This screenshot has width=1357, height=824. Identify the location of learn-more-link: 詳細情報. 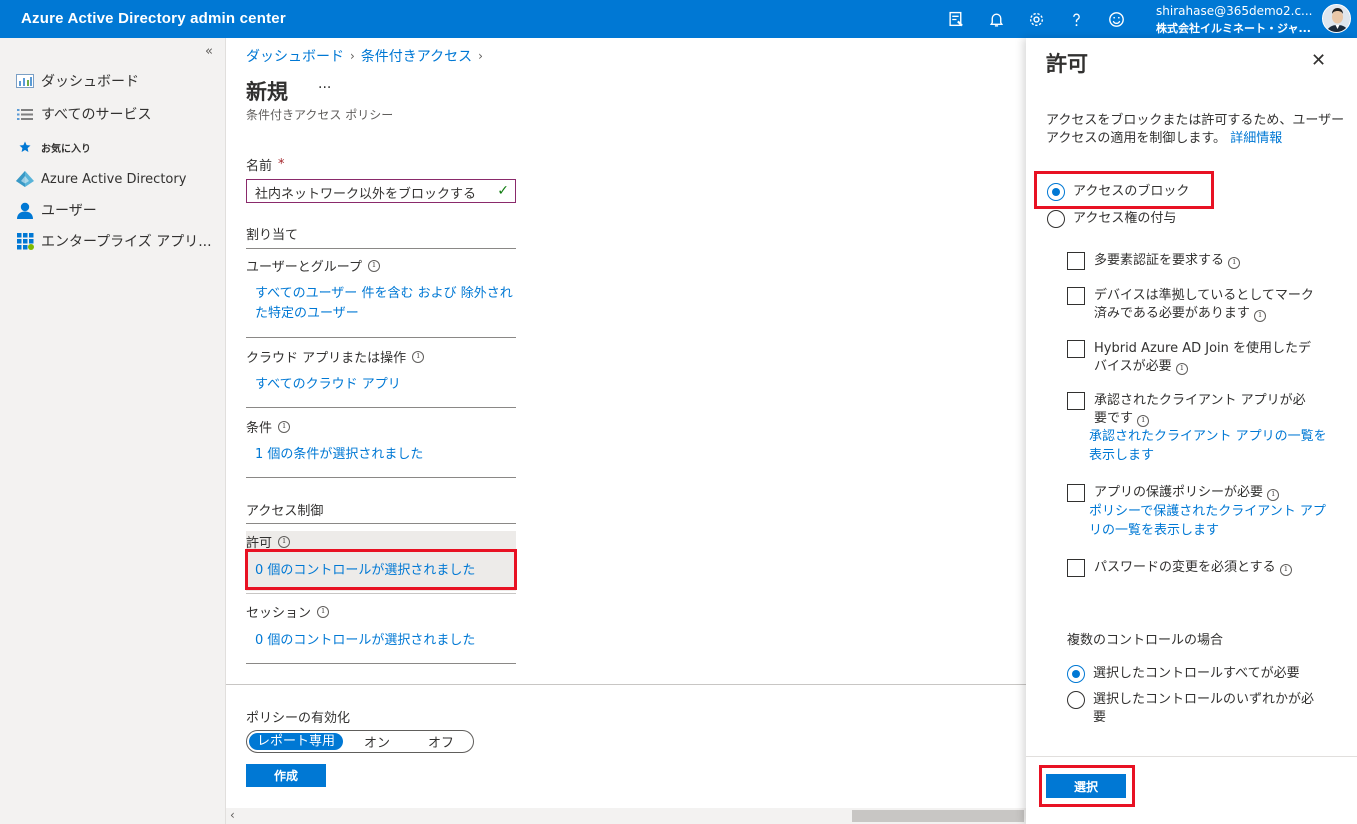
(1256, 138).